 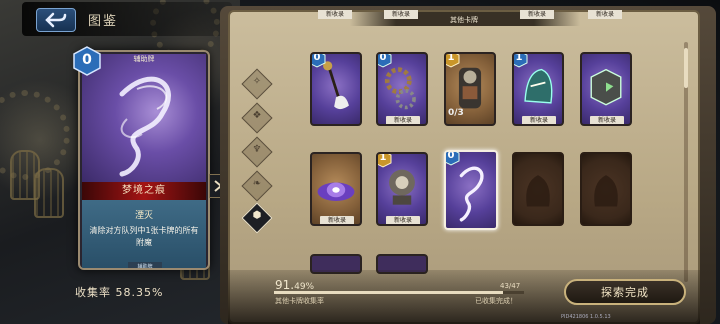 What do you see at coordinates (496, 301) in the screenshot?
I see `progress-status: 已收集完成！` at bounding box center [496, 301].